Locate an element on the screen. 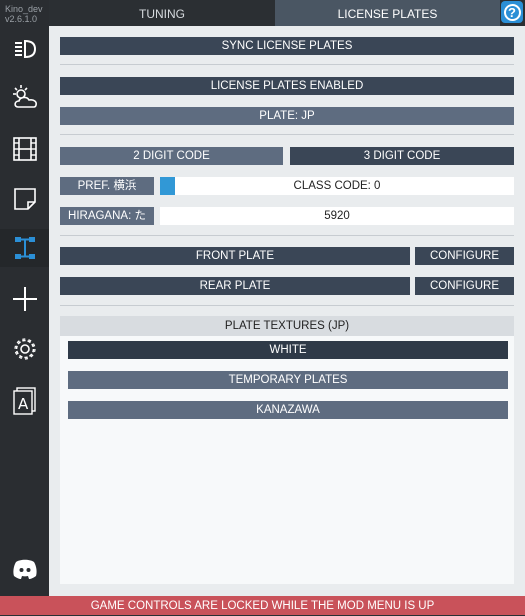 The width and height of the screenshot is (525, 616). plate-textures-header: PLATE TEXTURES (JP) is located at coordinates (287, 326).